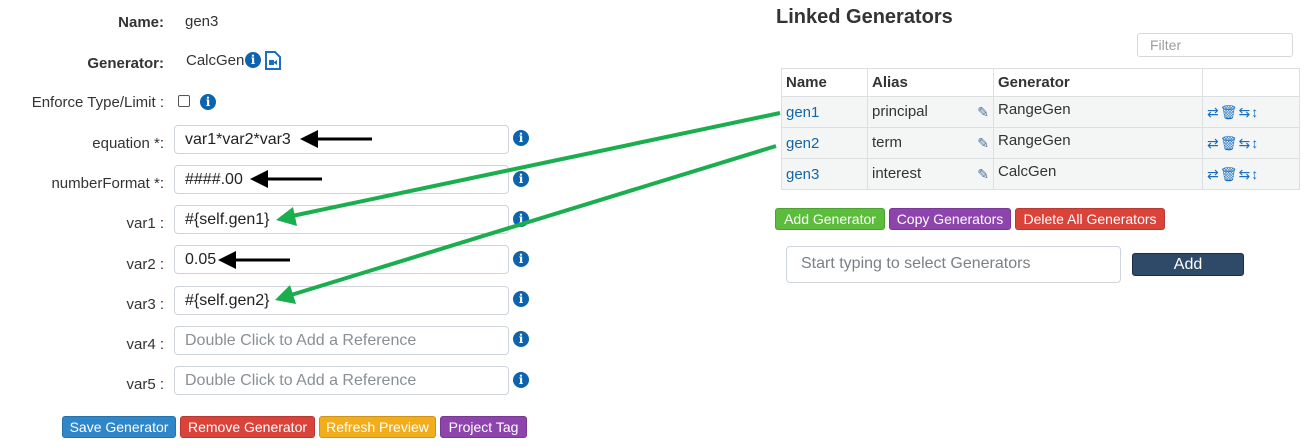 The width and height of the screenshot is (1312, 447). I want to click on var1-input: #{self.gen1}, so click(341, 219).